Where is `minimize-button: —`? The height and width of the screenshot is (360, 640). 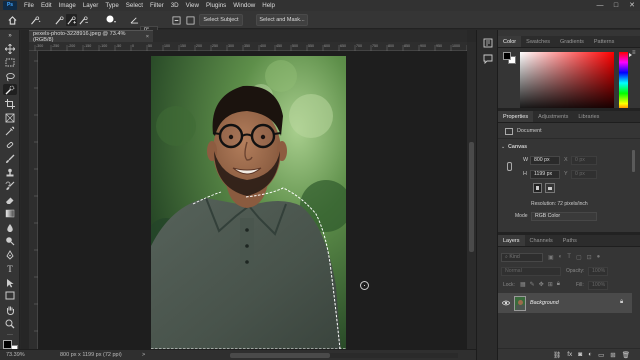
minimize-button: — is located at coordinates (600, 5).